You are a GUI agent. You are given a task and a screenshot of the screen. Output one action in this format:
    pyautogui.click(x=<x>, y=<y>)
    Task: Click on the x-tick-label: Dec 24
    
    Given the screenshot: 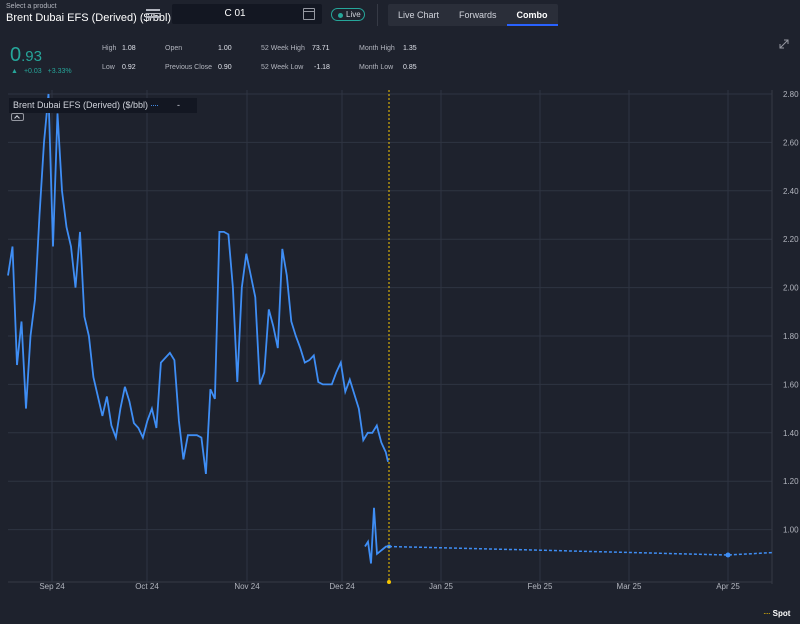 What is the action you would take?
    pyautogui.click(x=342, y=586)
    